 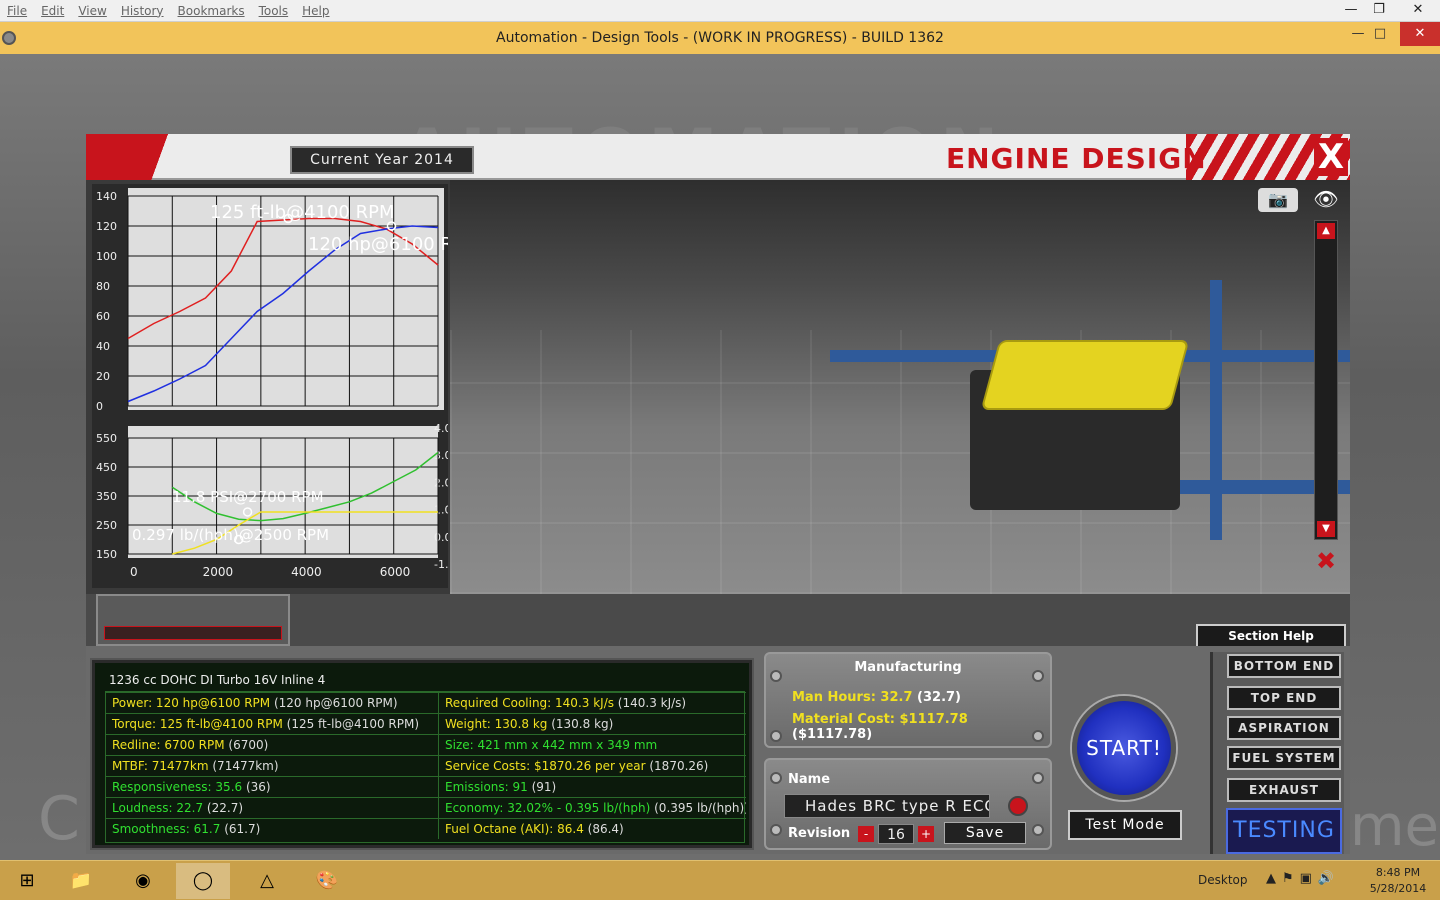 What do you see at coordinates (1418, 11) in the screenshot?
I see `close-icon: ✕` at bounding box center [1418, 11].